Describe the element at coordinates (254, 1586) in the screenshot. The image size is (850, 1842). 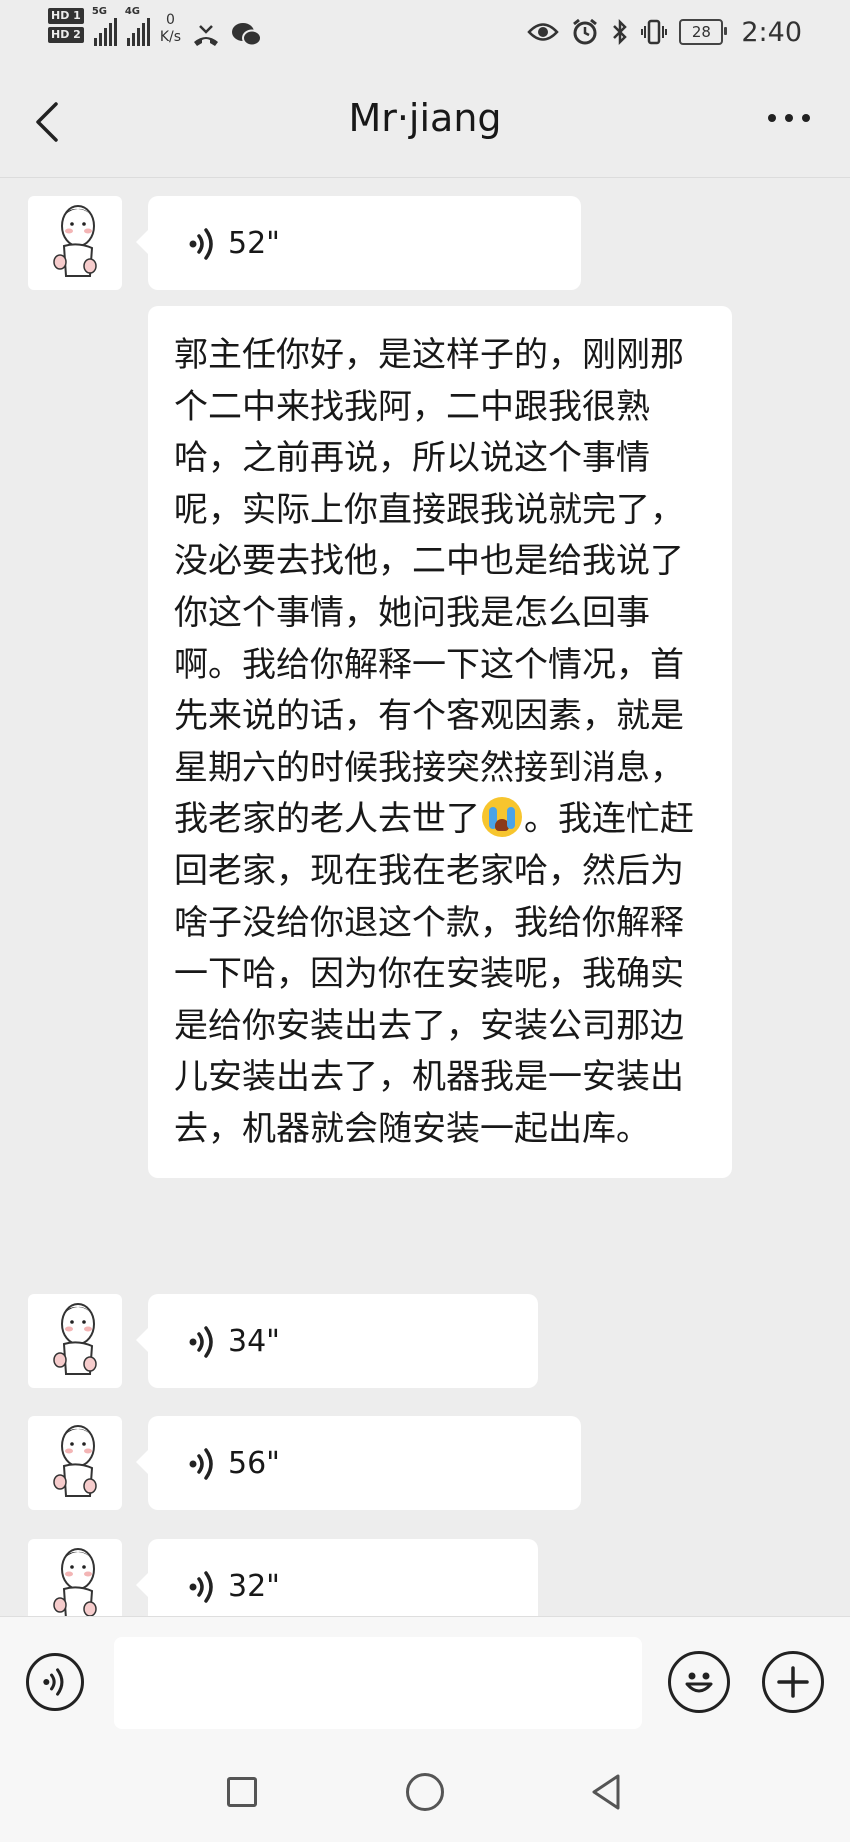
I see `voice-duration: 32"` at that location.